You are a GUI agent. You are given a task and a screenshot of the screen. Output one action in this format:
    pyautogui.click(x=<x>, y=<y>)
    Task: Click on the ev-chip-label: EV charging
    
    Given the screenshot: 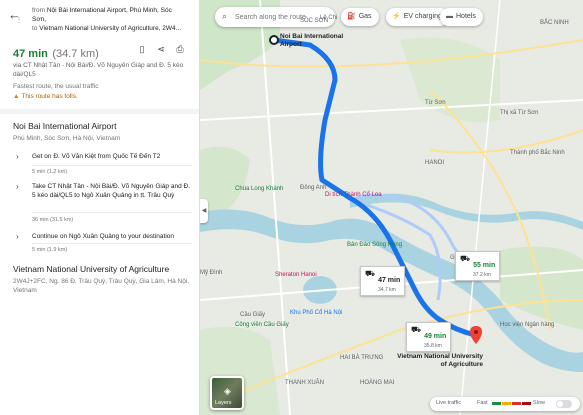 What is the action you would take?
    pyautogui.click(x=422, y=16)
    